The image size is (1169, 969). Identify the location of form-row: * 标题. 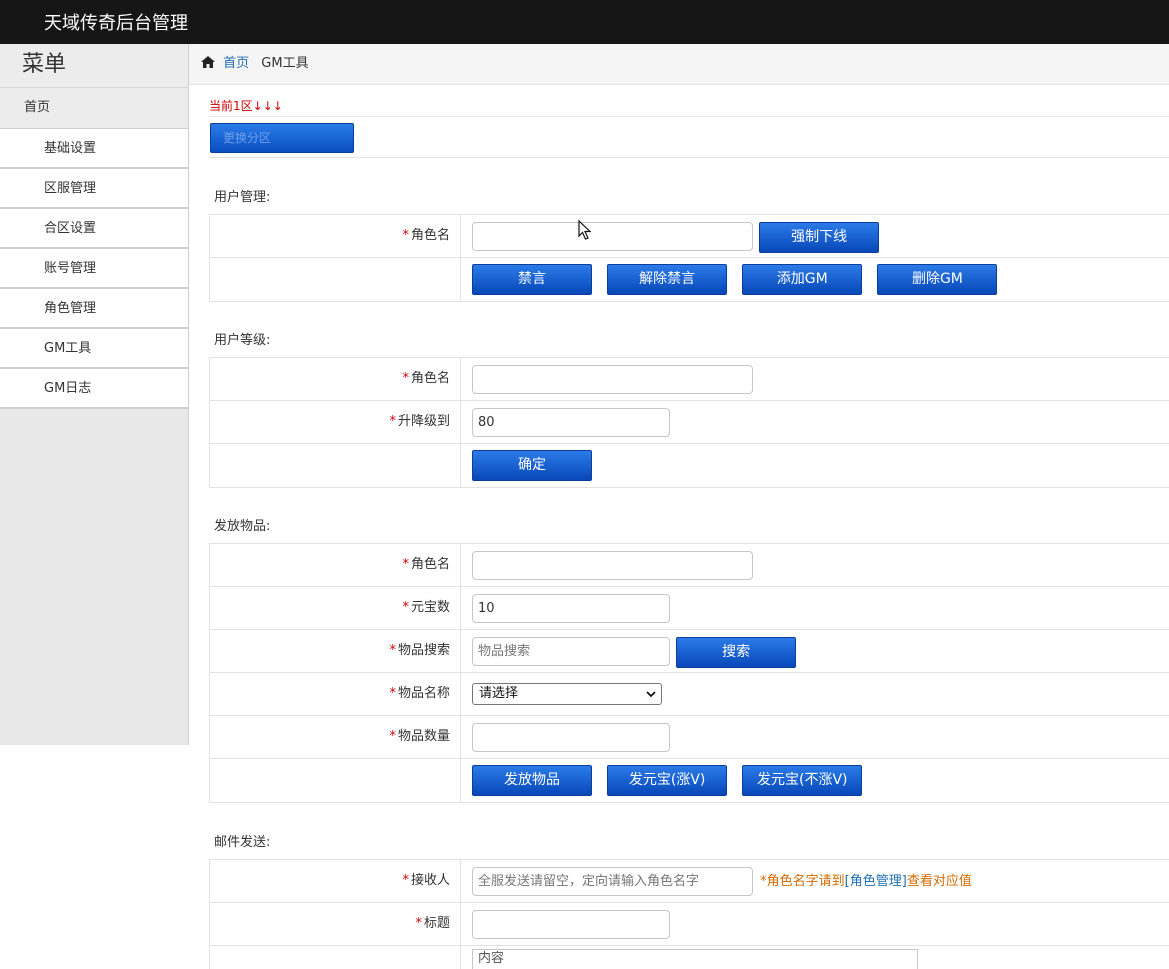
(689, 924).